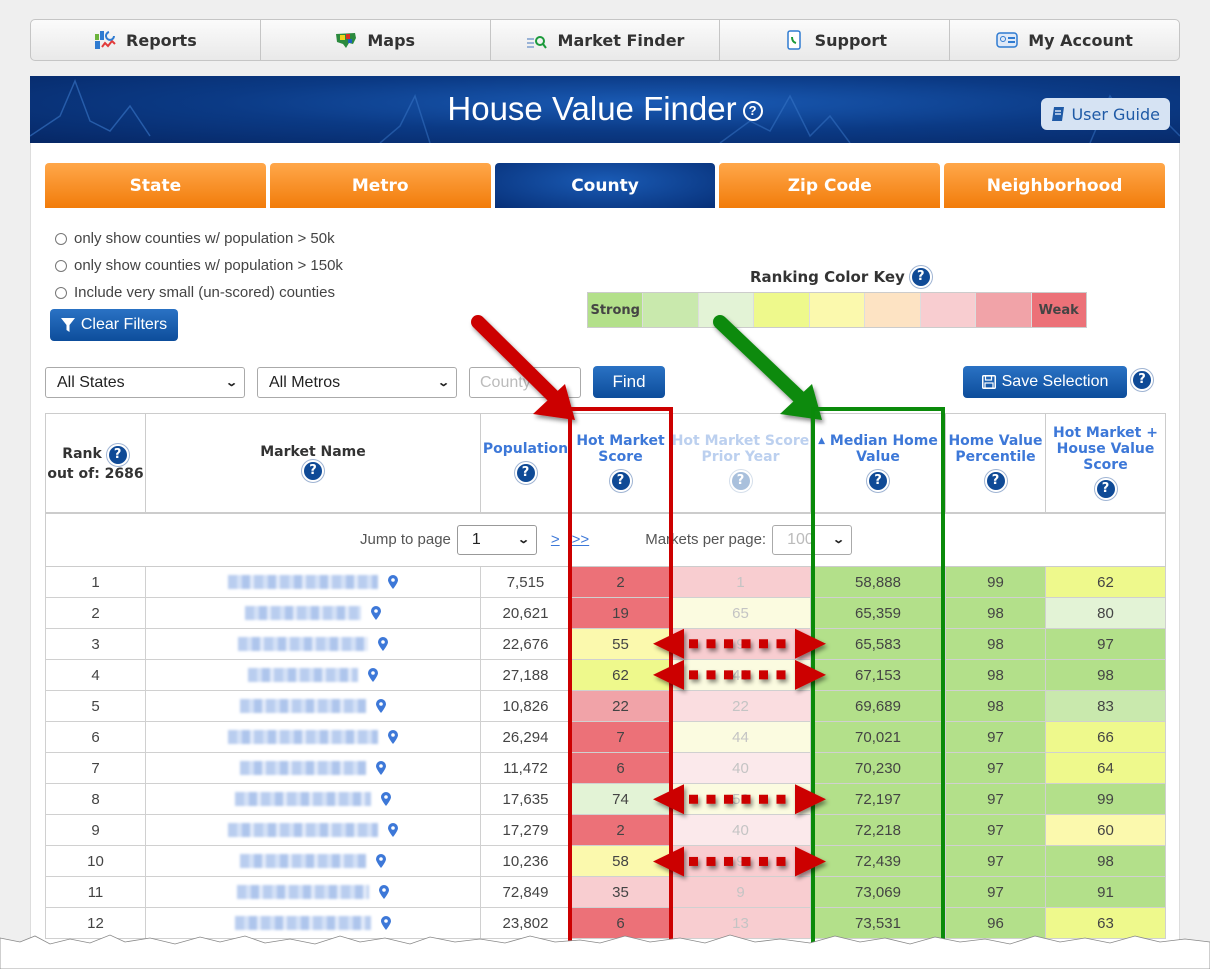  What do you see at coordinates (1055, 381) in the screenshot?
I see `save-selection-label: Save Selection` at bounding box center [1055, 381].